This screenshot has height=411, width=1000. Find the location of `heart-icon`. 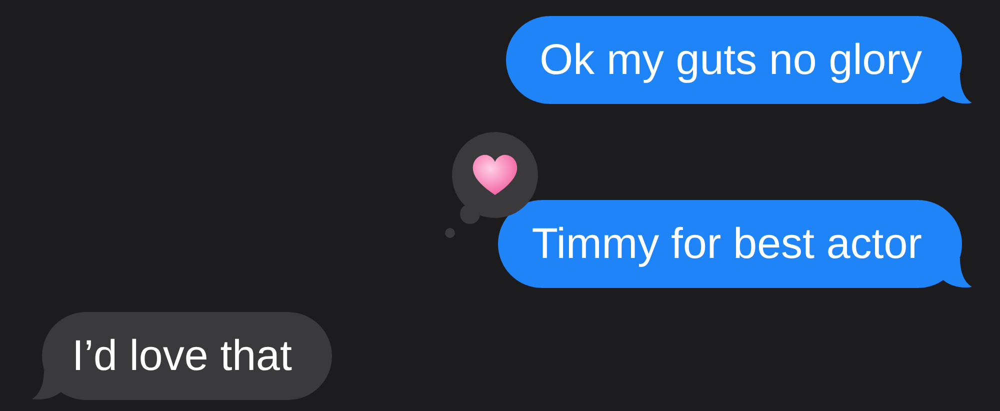

heart-icon is located at coordinates (494, 174).